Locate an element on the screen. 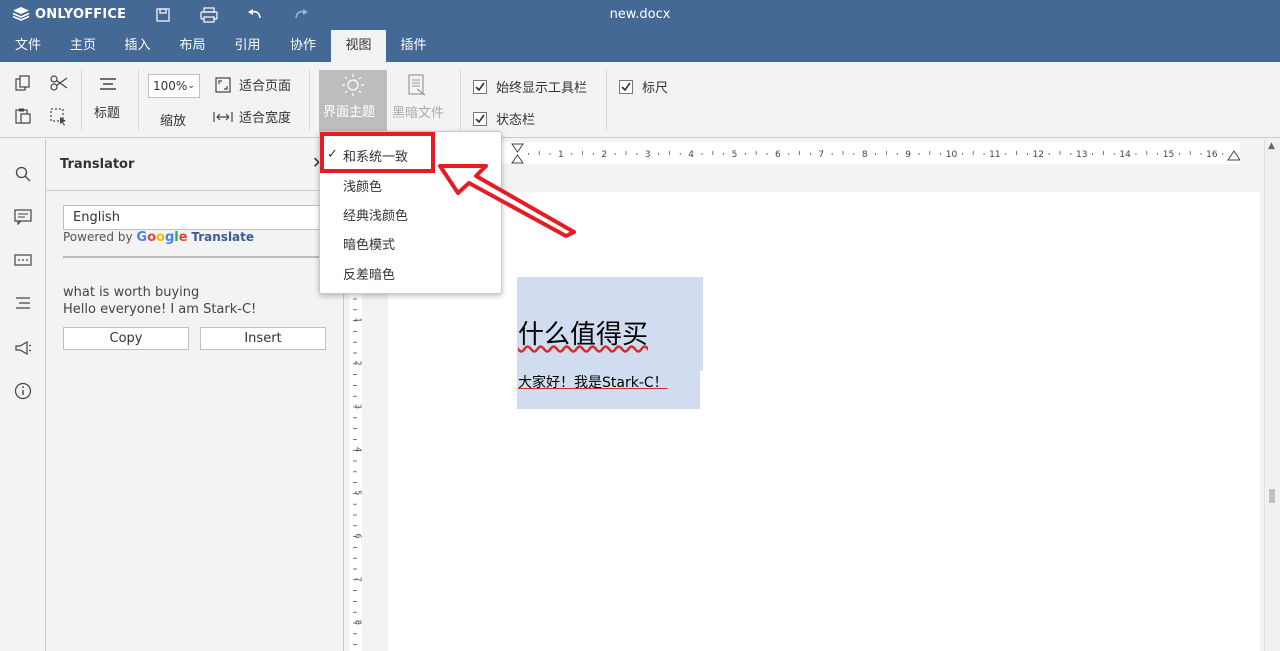 The image size is (1280, 651). theme-option-light: 浅颜色 is located at coordinates (362, 185).